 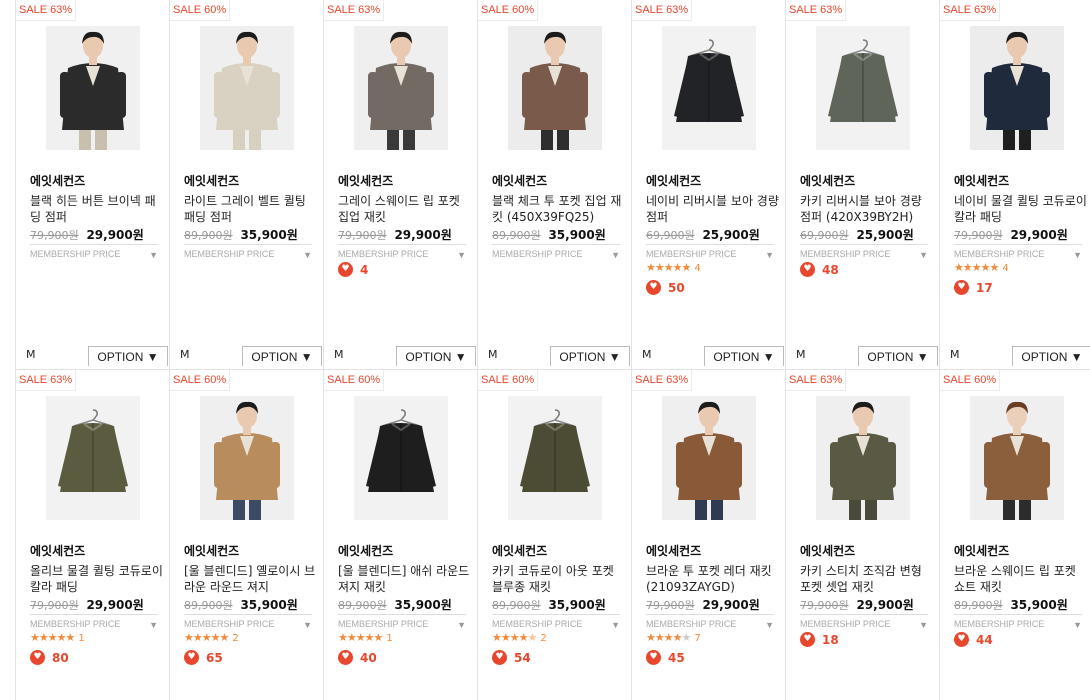 What do you see at coordinates (665, 657) in the screenshot?
I see `like-button: ♥ 45` at bounding box center [665, 657].